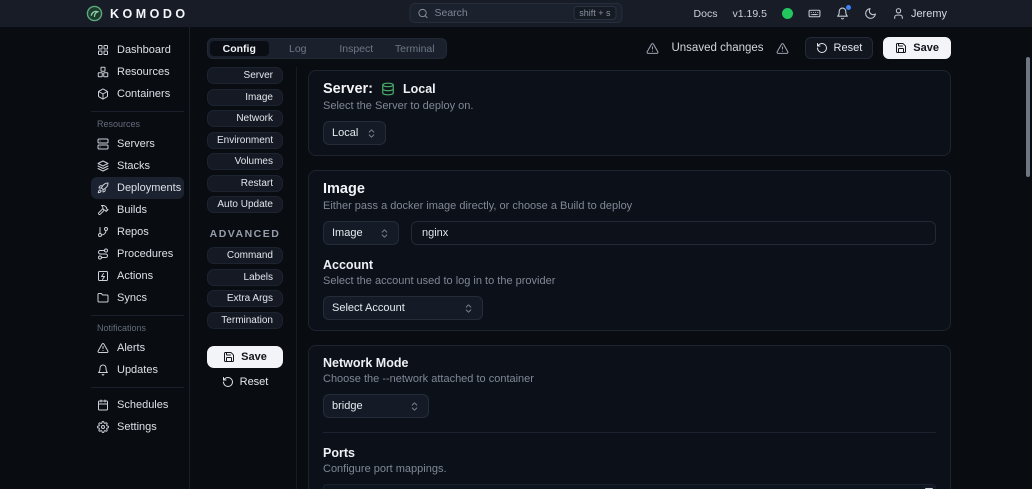 This screenshot has height=489, width=1032. I want to click on gear-icon, so click(103, 427).